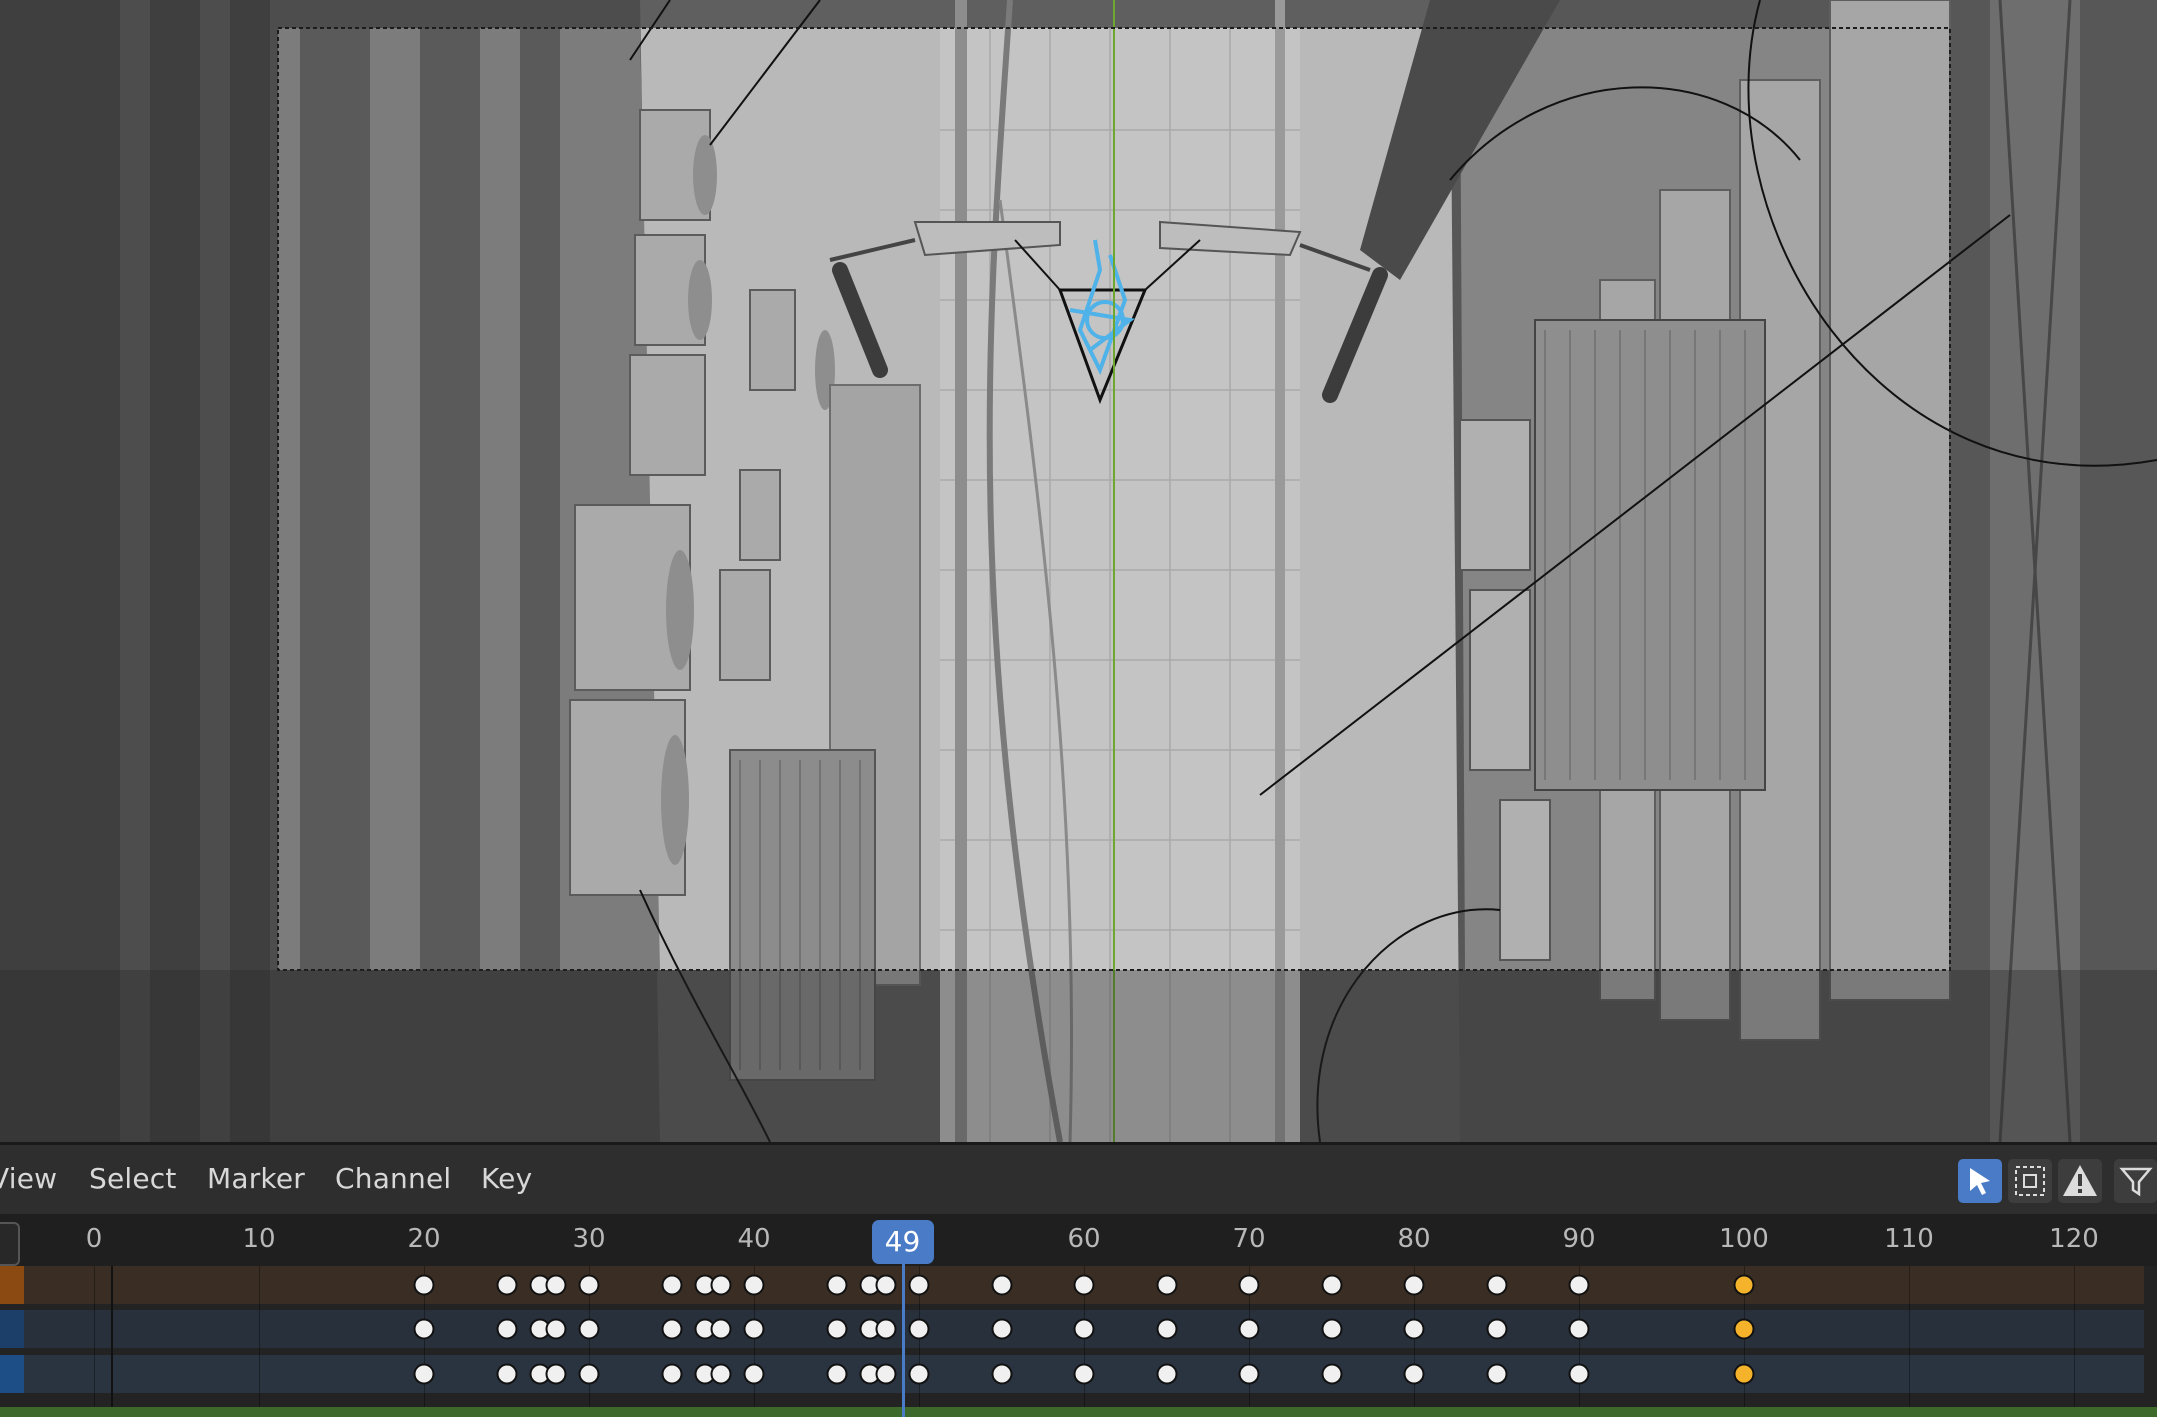 The width and height of the screenshot is (2157, 1417). Describe the element at coordinates (754, 1239) in the screenshot. I see `ruler-tick: 40` at that location.